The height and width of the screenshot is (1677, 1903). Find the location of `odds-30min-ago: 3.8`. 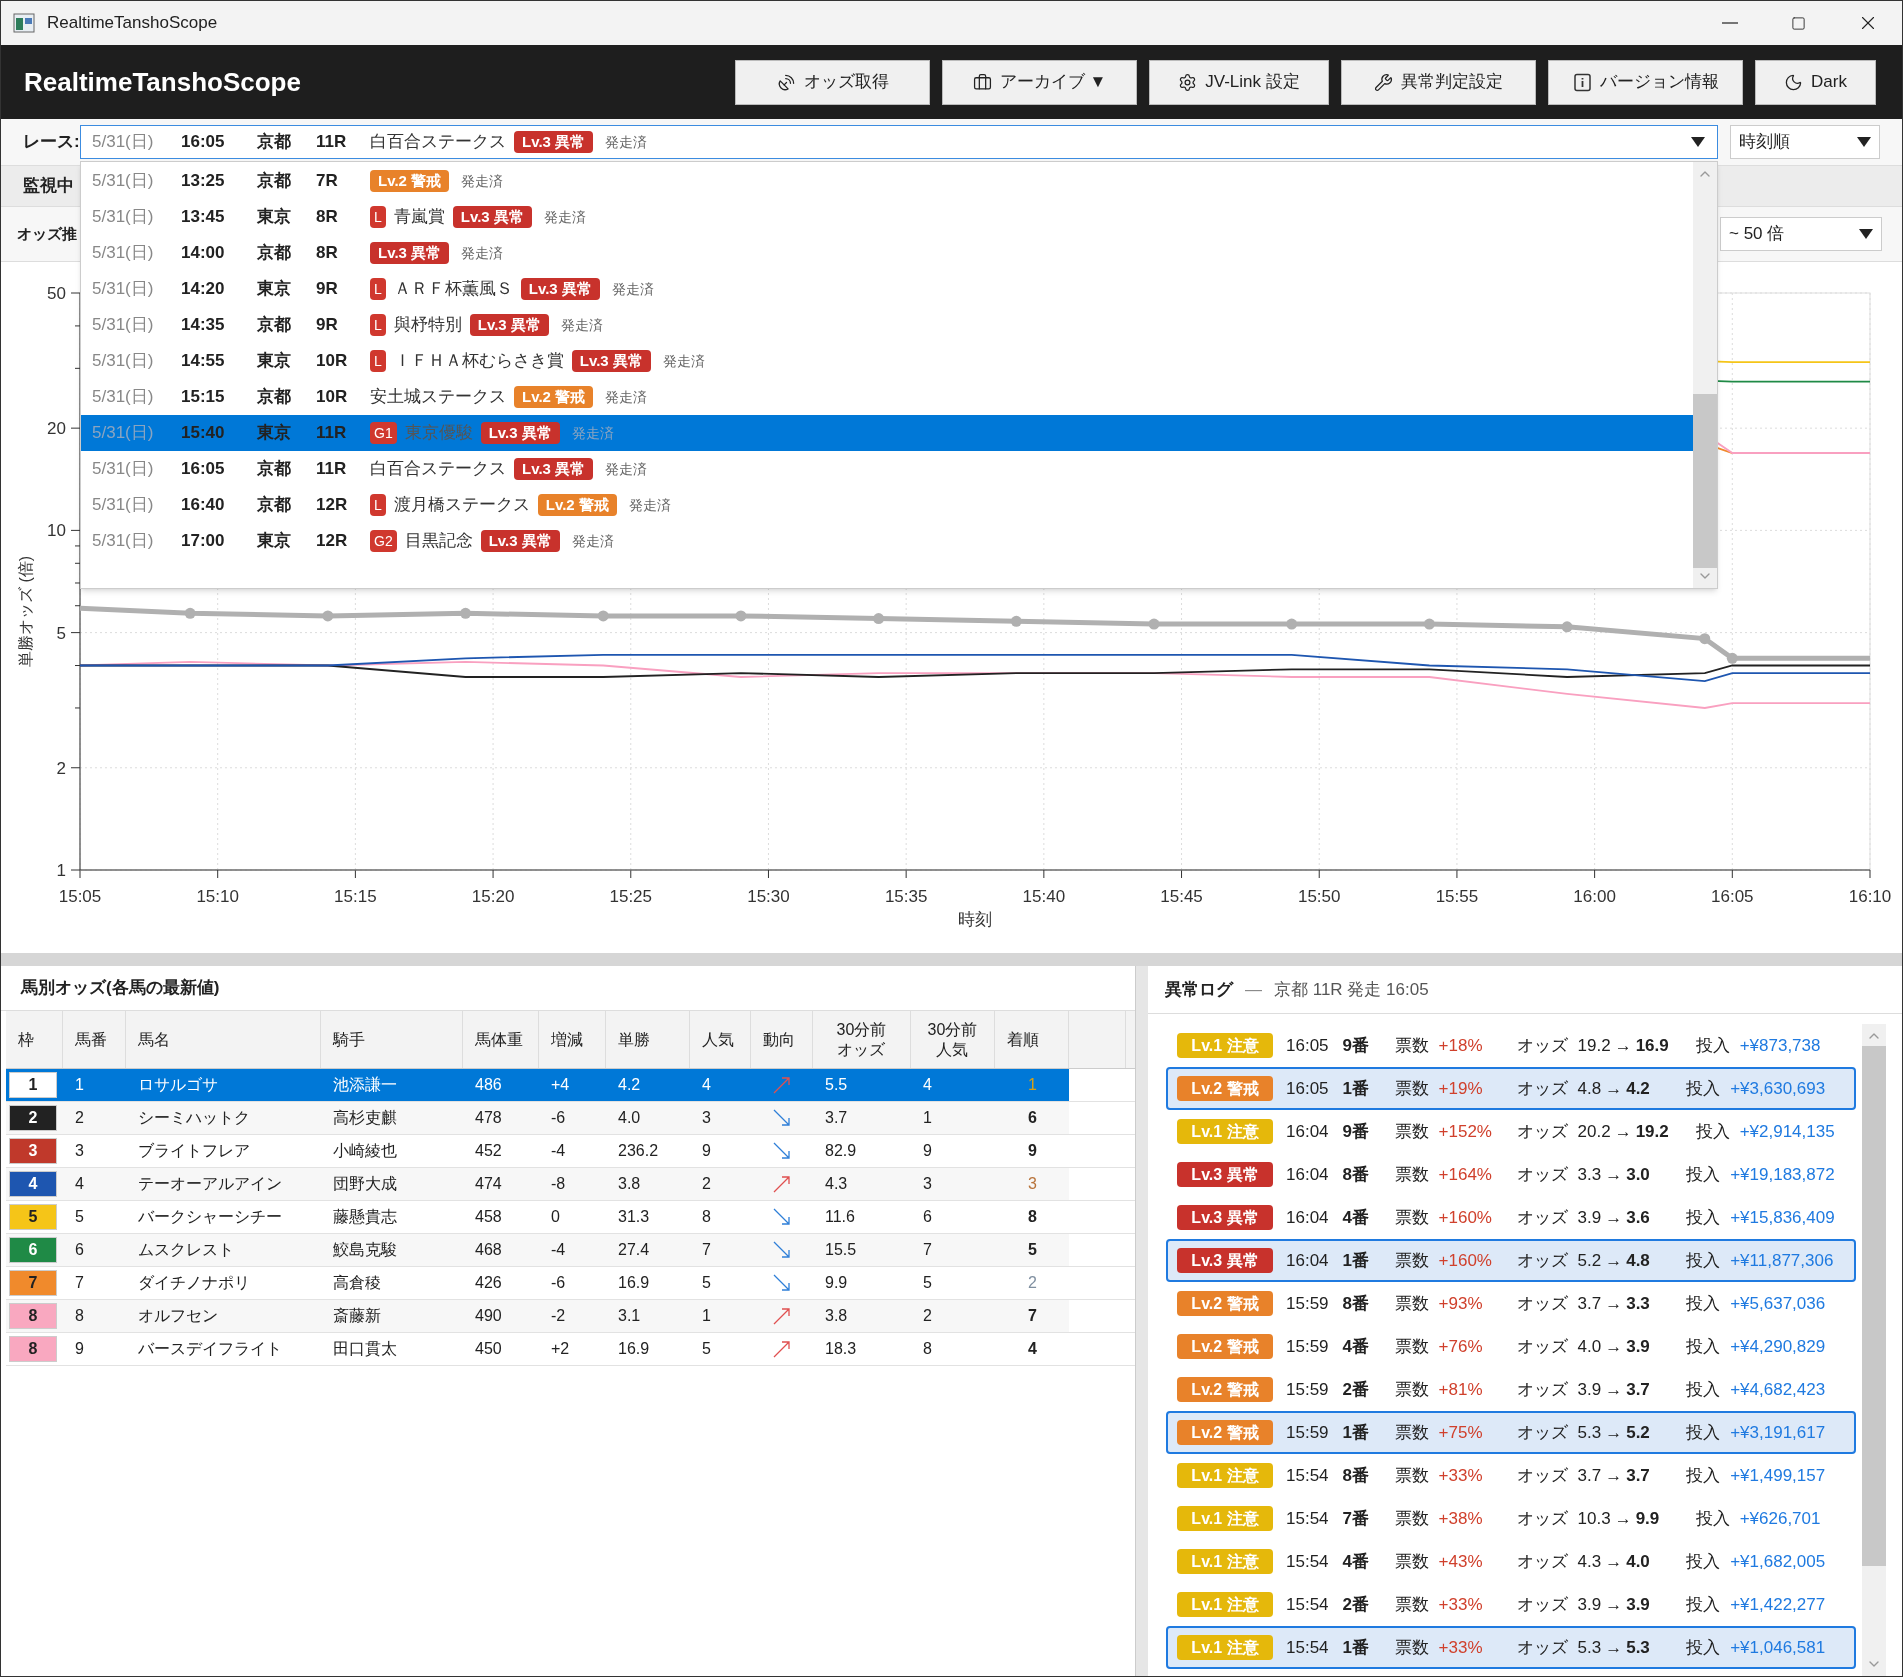

odds-30min-ago: 3.8 is located at coordinates (836, 1316).